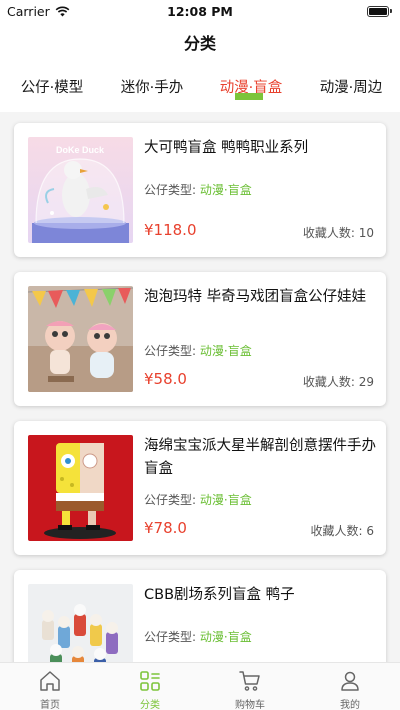 This screenshot has width=400, height=710. Describe the element at coordinates (150, 705) in the screenshot. I see `bottom-tab-label: 分类` at that location.